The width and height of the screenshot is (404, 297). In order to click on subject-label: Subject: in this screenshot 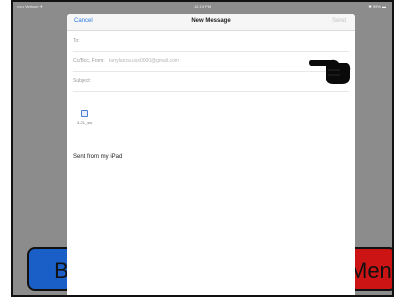, I will do `click(82, 81)`.